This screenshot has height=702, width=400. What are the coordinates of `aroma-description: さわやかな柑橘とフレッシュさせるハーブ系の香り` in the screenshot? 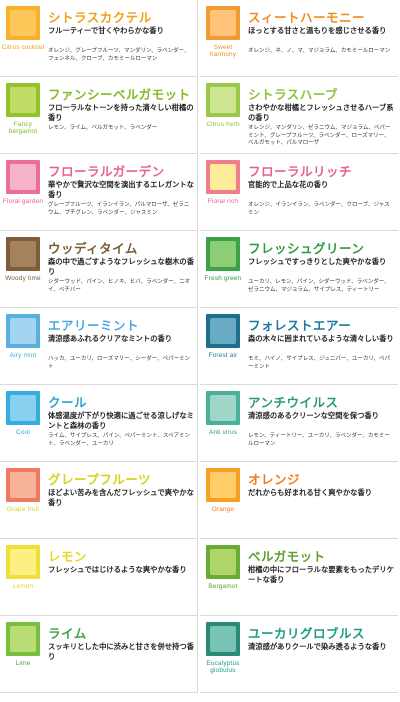 It's located at (321, 112).